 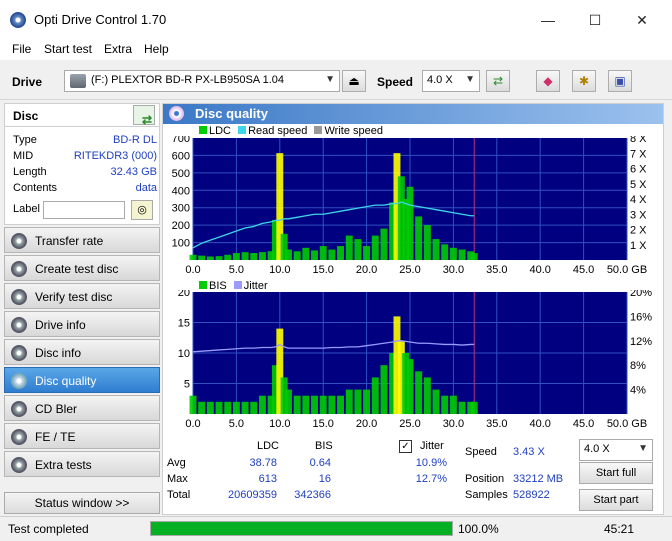 What do you see at coordinates (583, 270) in the screenshot?
I see `x-tick-label: 45.0` at bounding box center [583, 270].